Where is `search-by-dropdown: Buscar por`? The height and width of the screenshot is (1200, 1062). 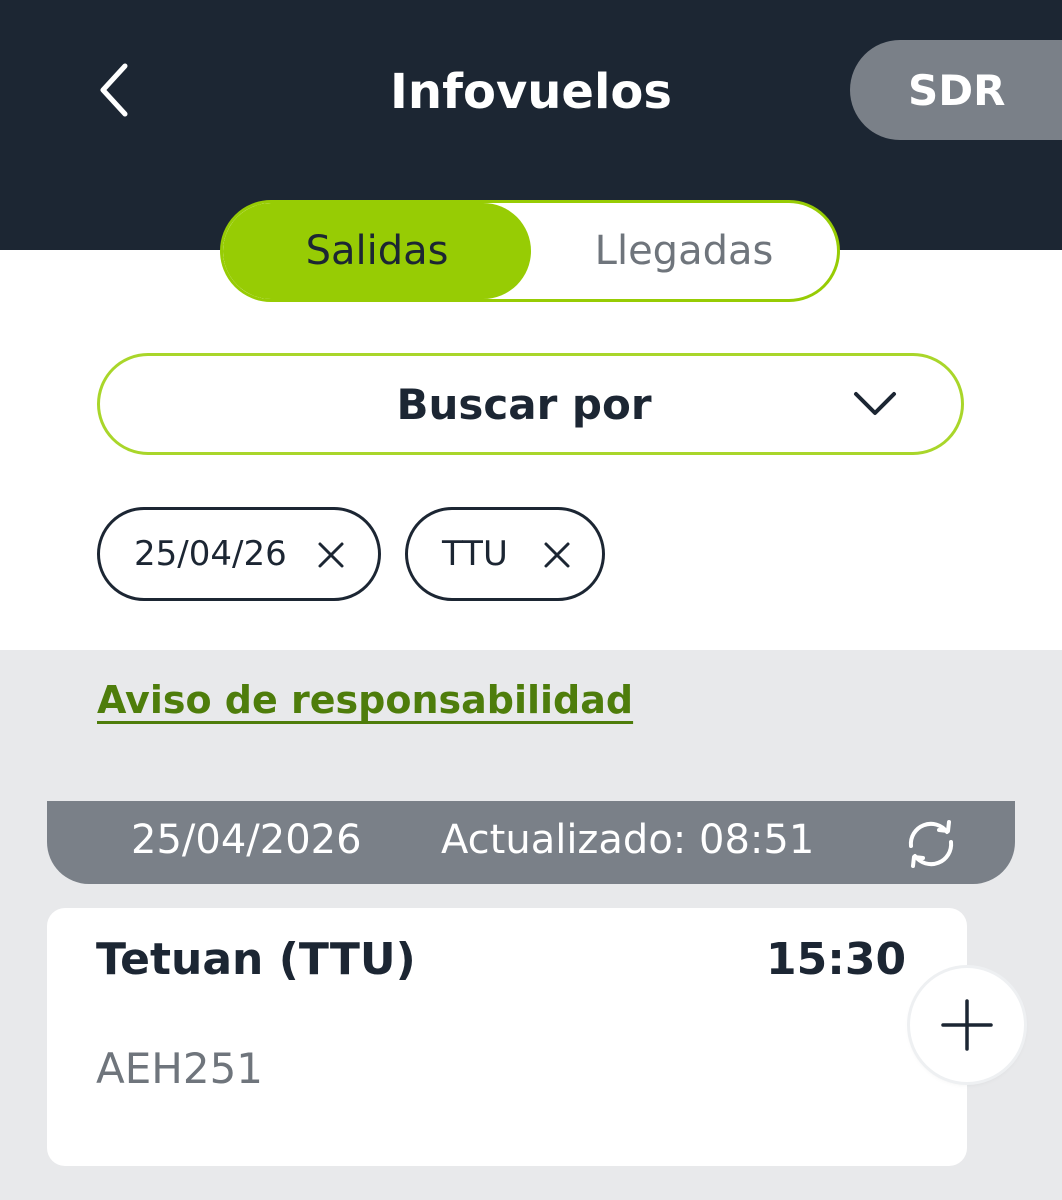 search-by-dropdown: Buscar por is located at coordinates (530, 404).